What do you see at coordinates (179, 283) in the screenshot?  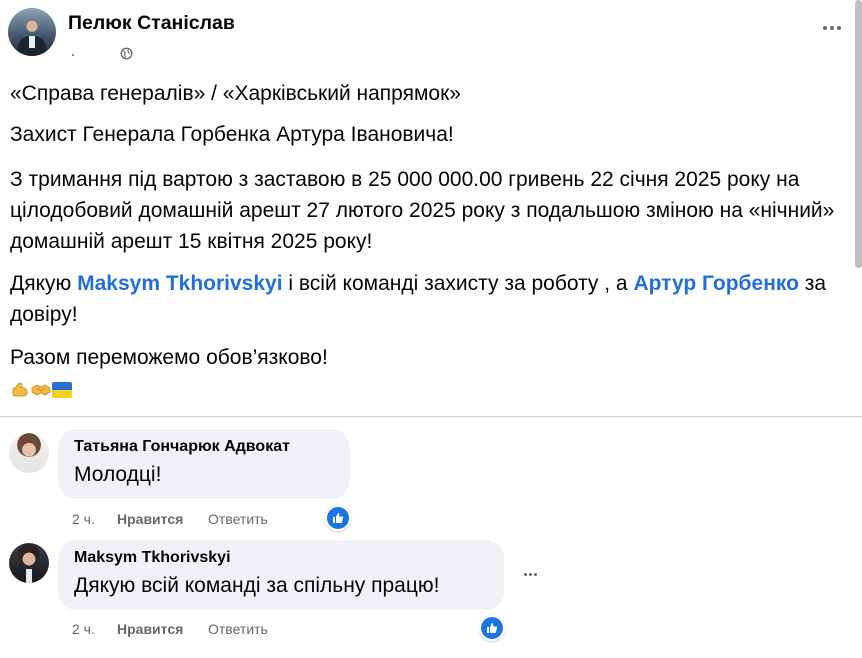 I see `mention-link-maksym: Maksym Tkhorivskyi` at bounding box center [179, 283].